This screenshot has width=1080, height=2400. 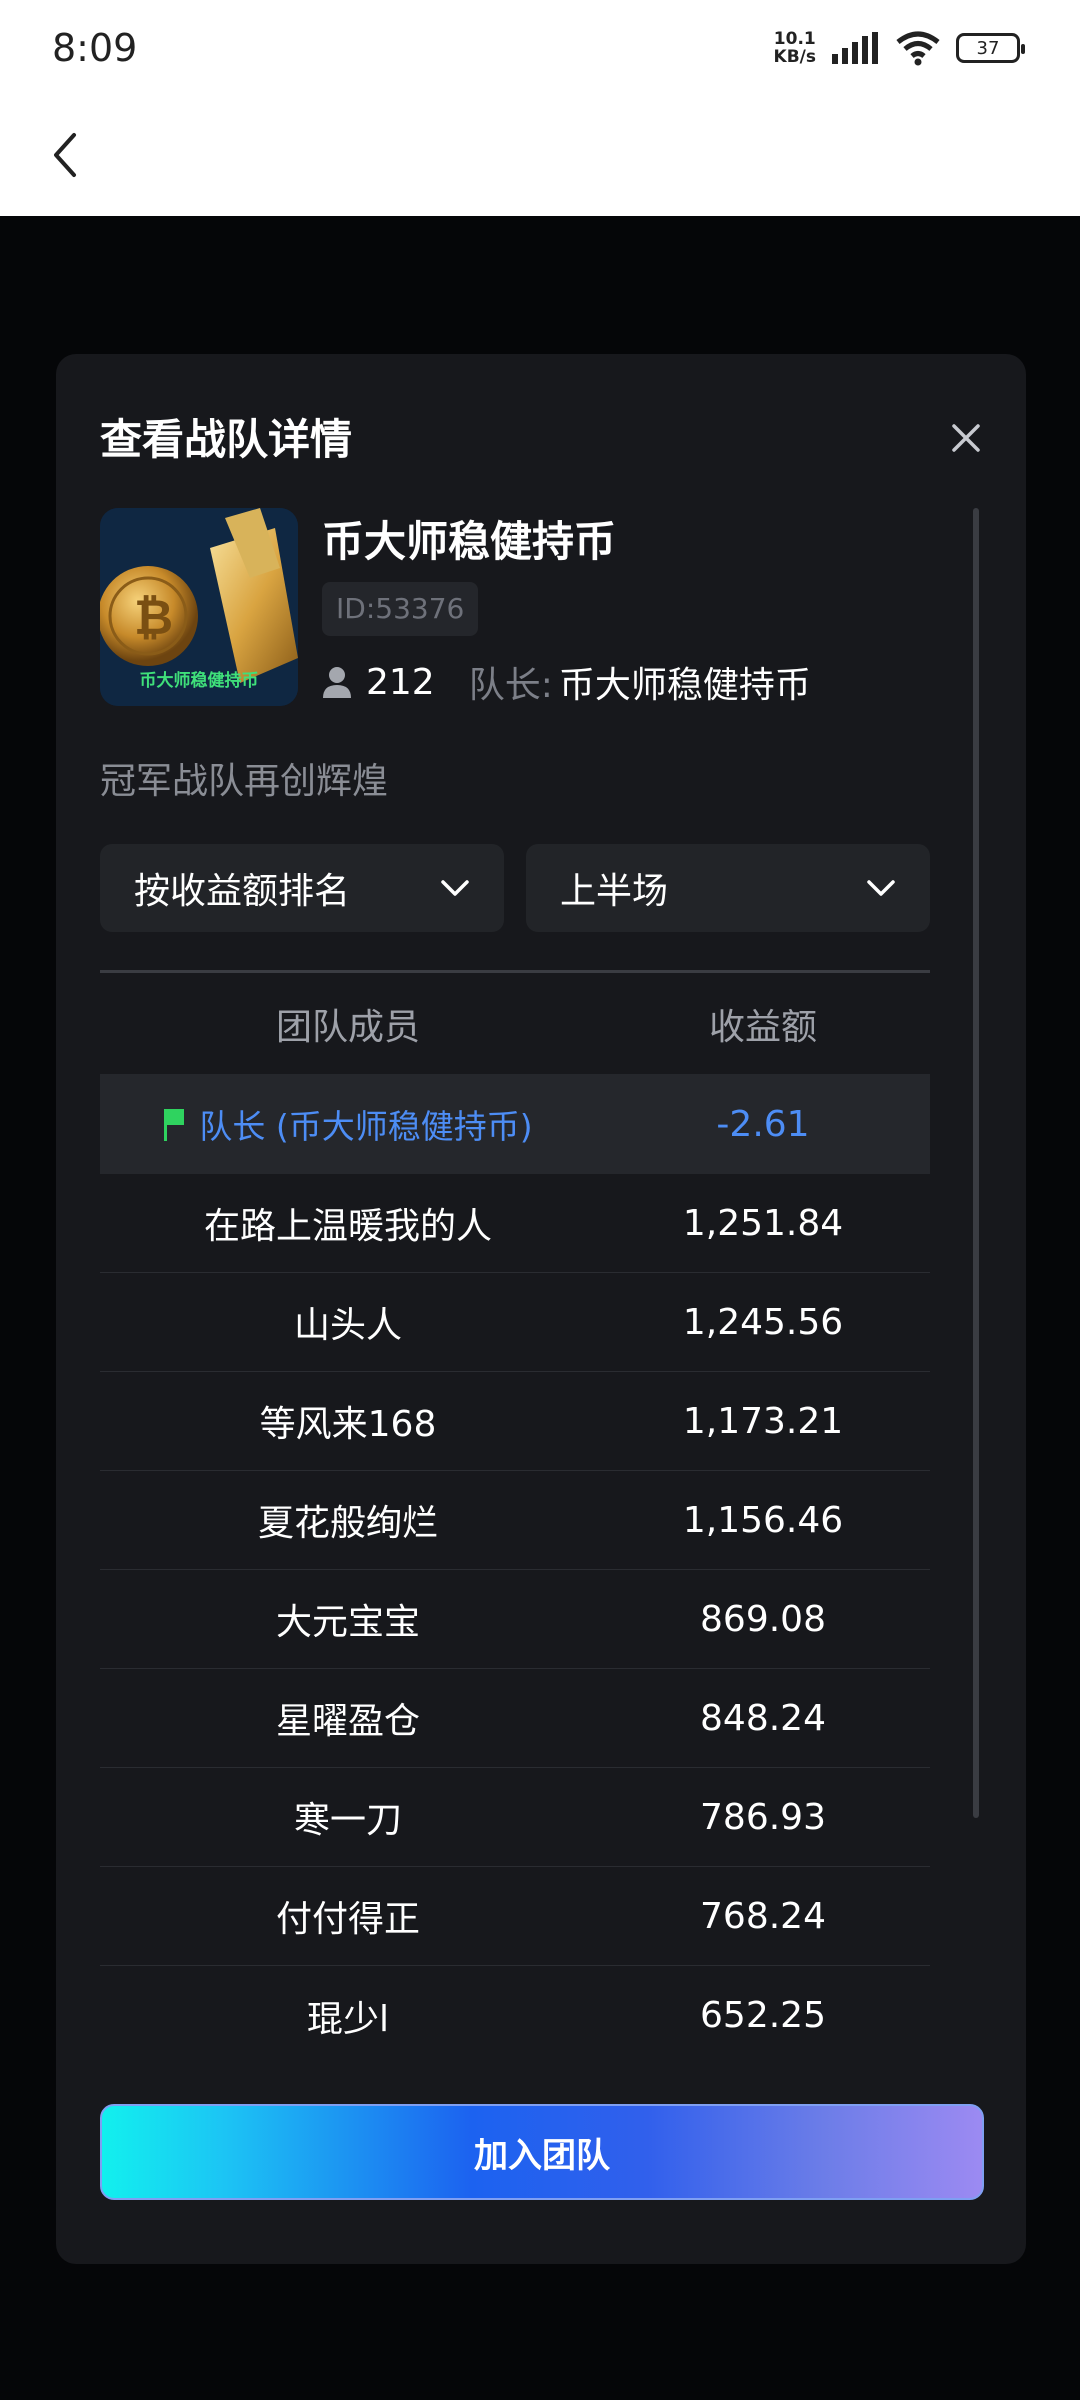 I want to click on captain-label: 队长:, so click(x=510, y=685).